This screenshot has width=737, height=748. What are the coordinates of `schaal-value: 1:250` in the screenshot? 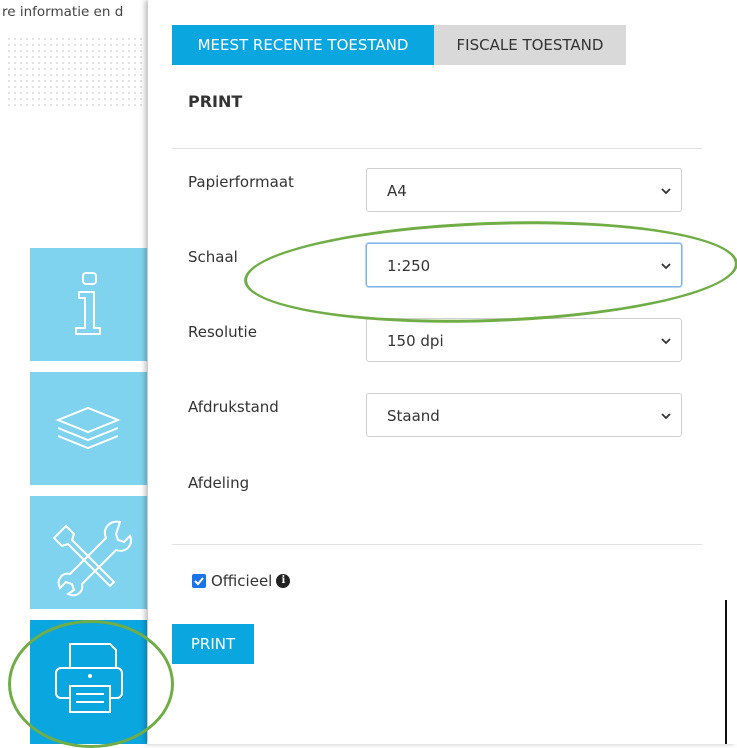 It's located at (409, 266).